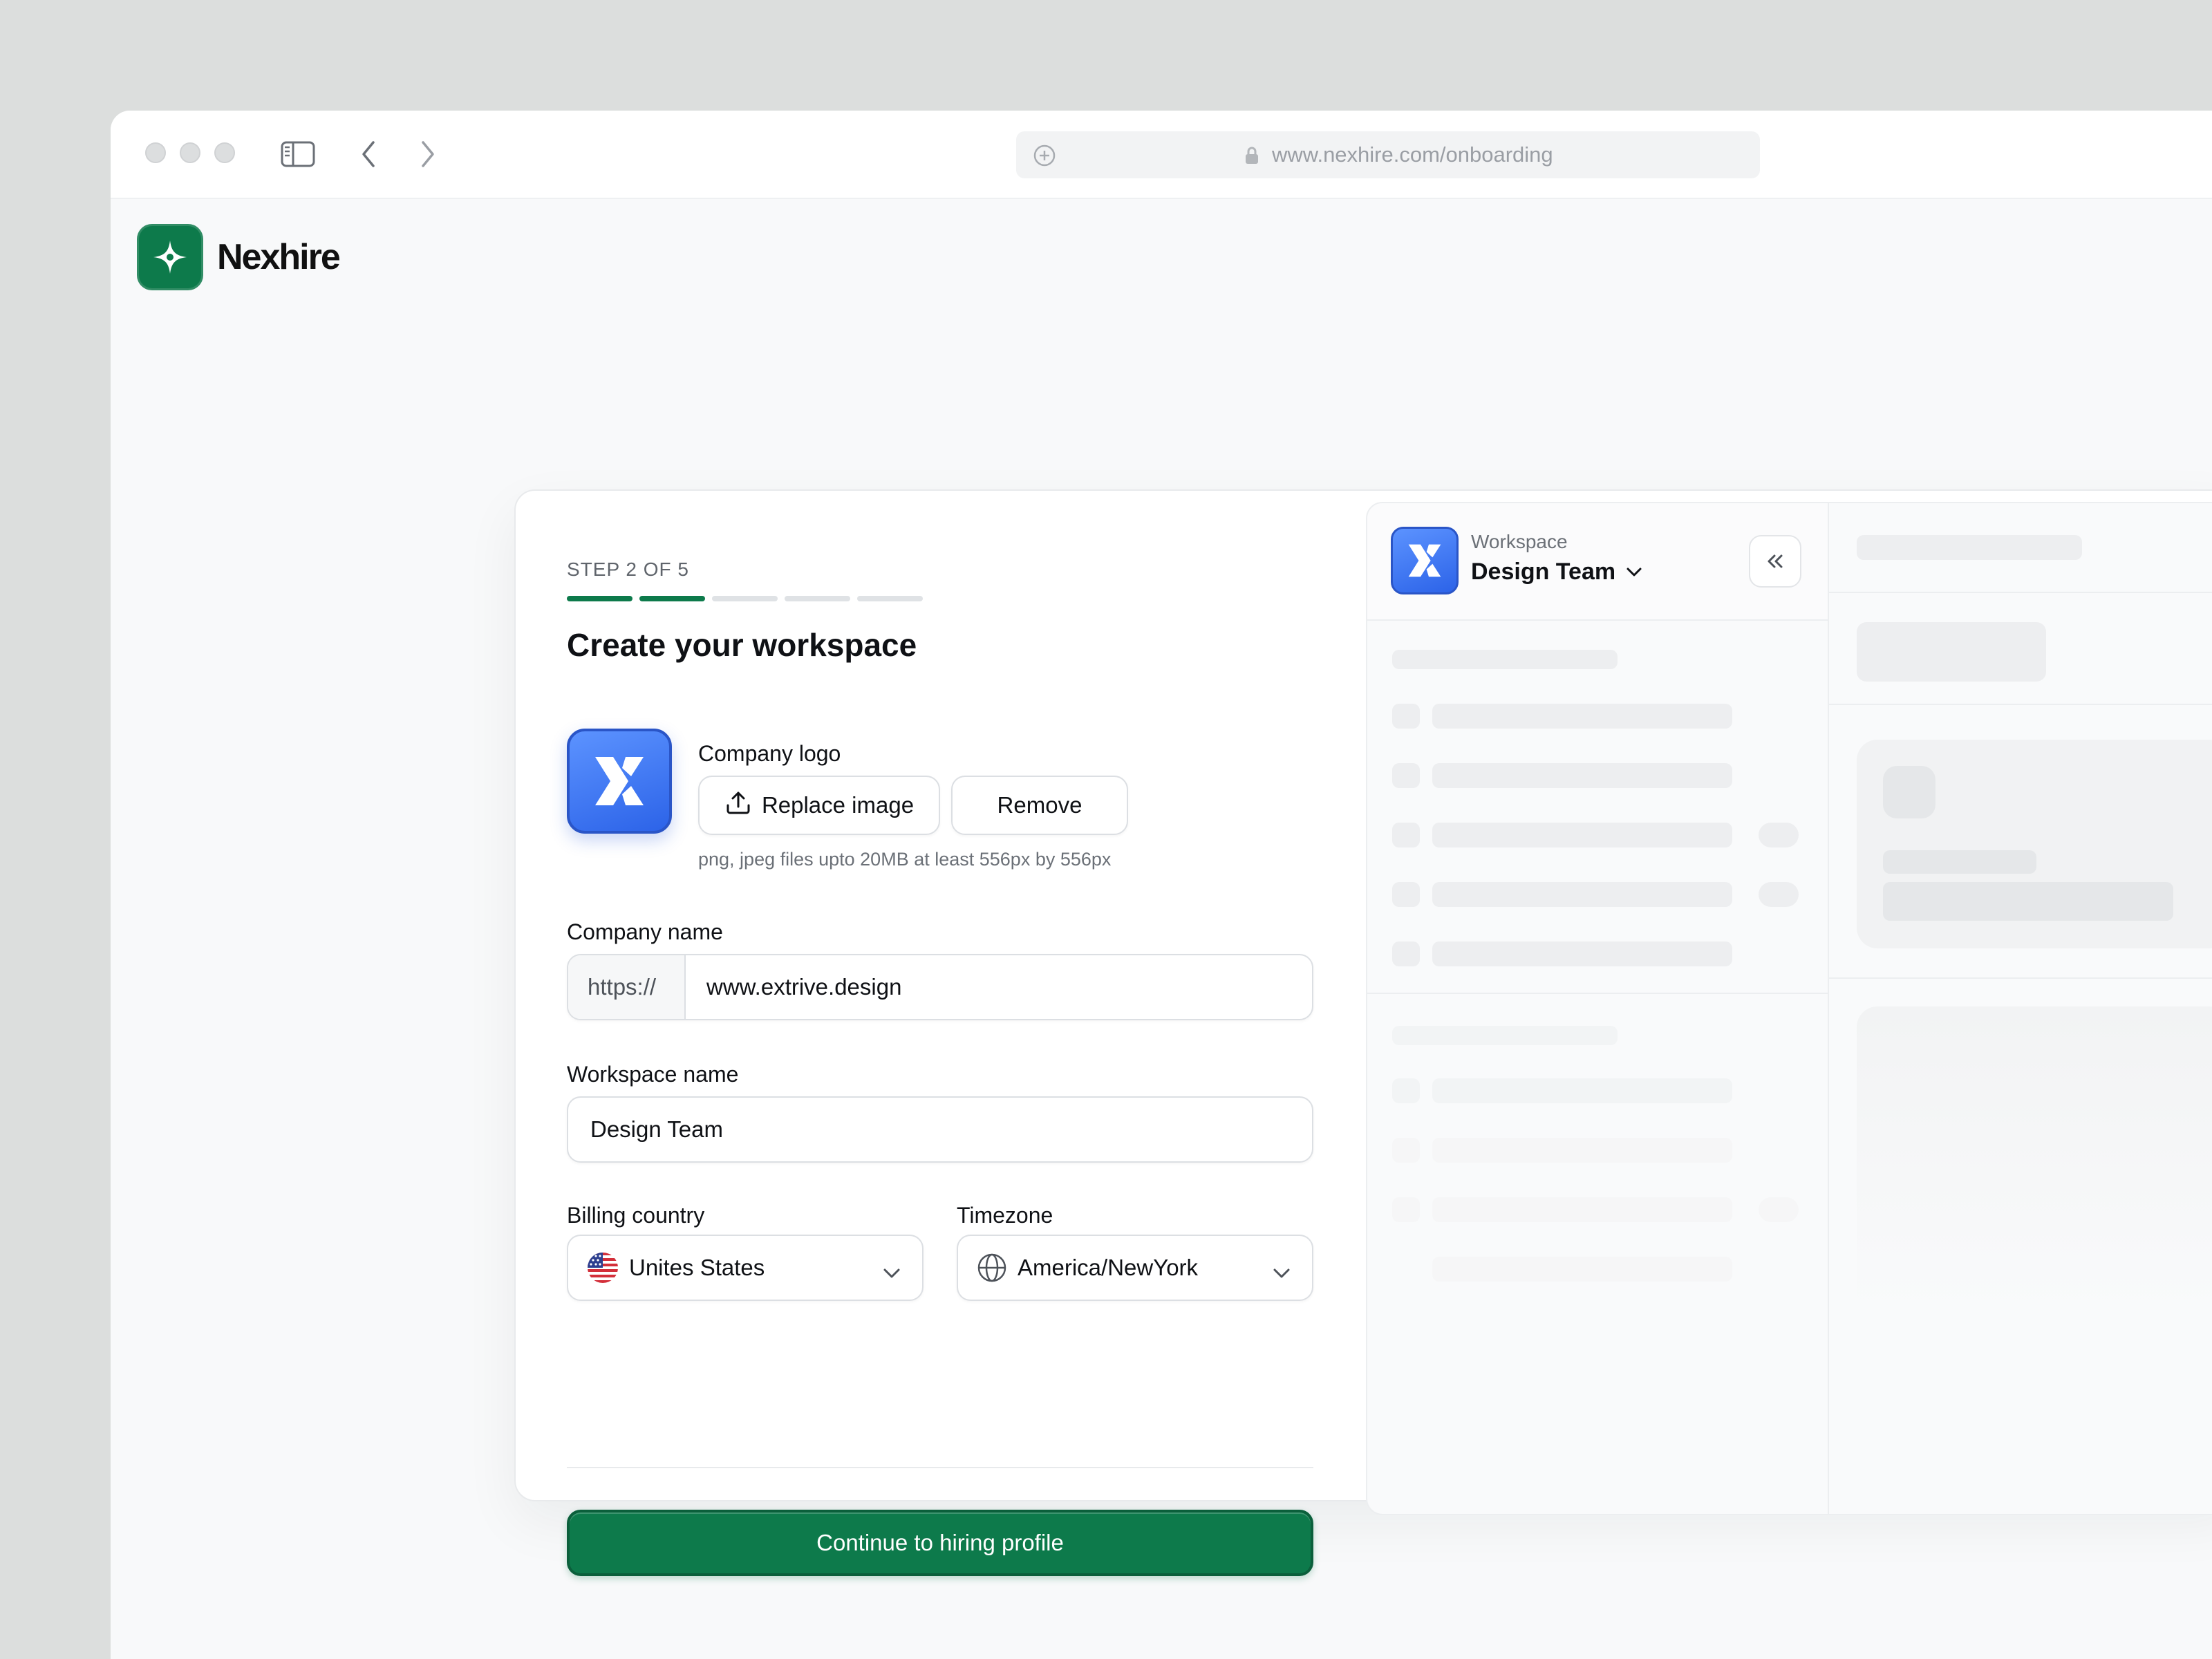  Describe the element at coordinates (170, 257) in the screenshot. I see `nexhire-logo-icon` at that location.